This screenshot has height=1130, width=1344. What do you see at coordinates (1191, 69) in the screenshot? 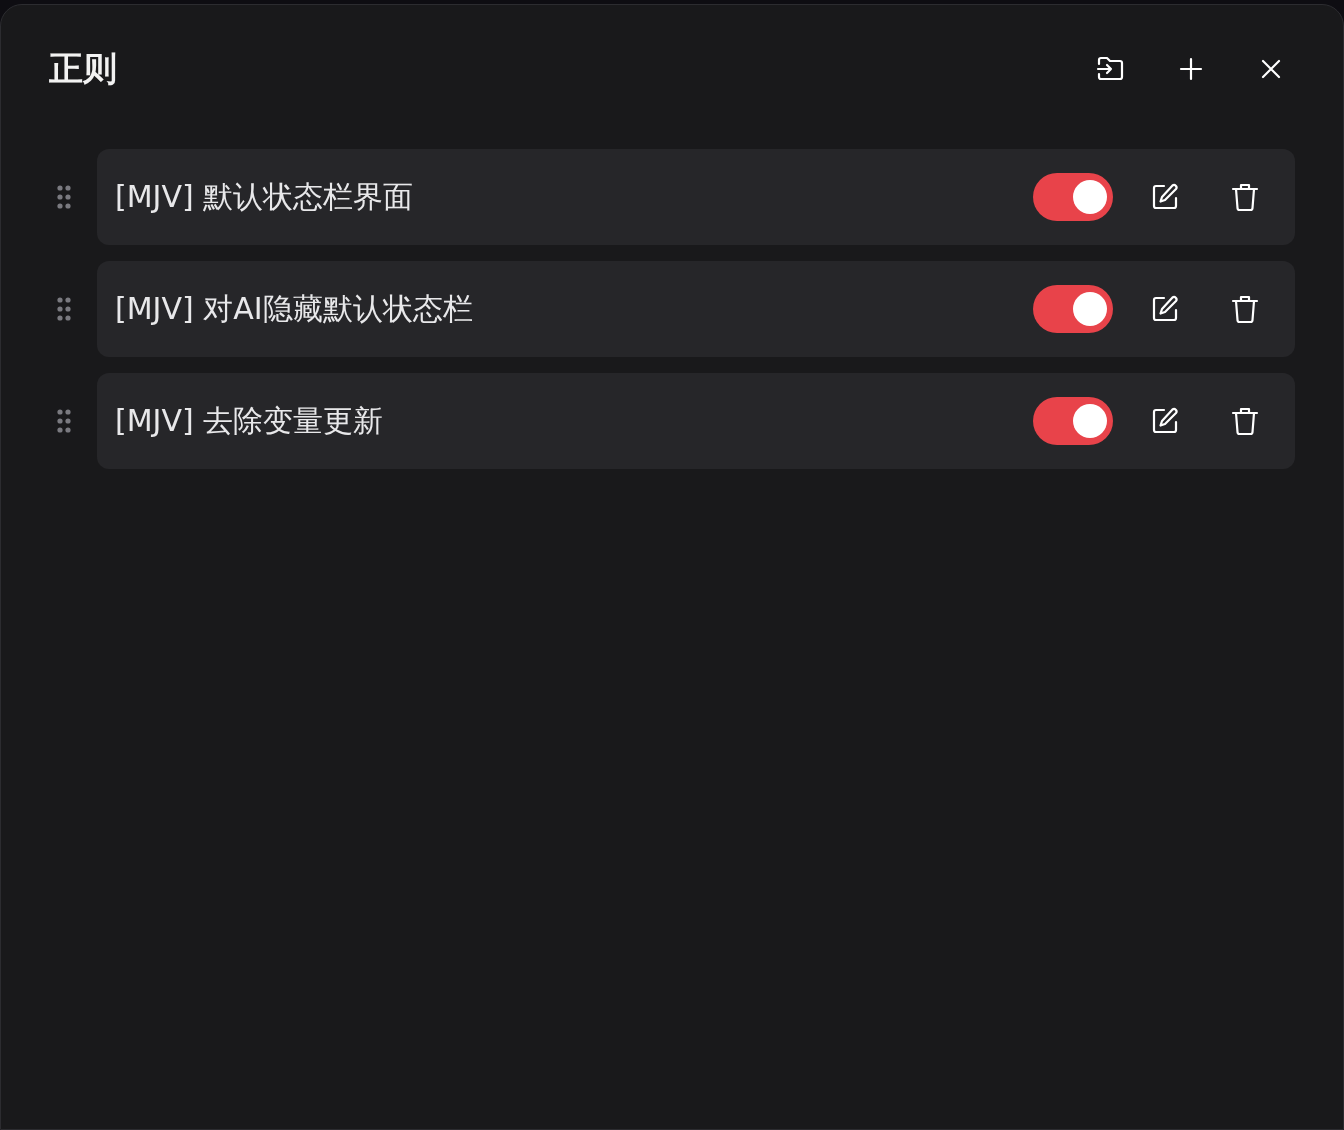
I see `plus-icon` at bounding box center [1191, 69].